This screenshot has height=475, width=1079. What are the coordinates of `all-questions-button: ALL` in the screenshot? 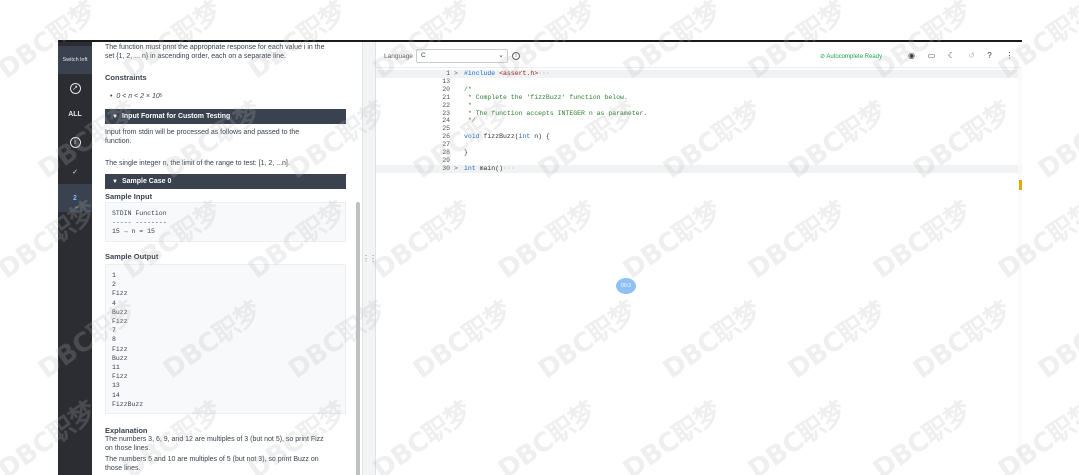 It's located at (75, 114).